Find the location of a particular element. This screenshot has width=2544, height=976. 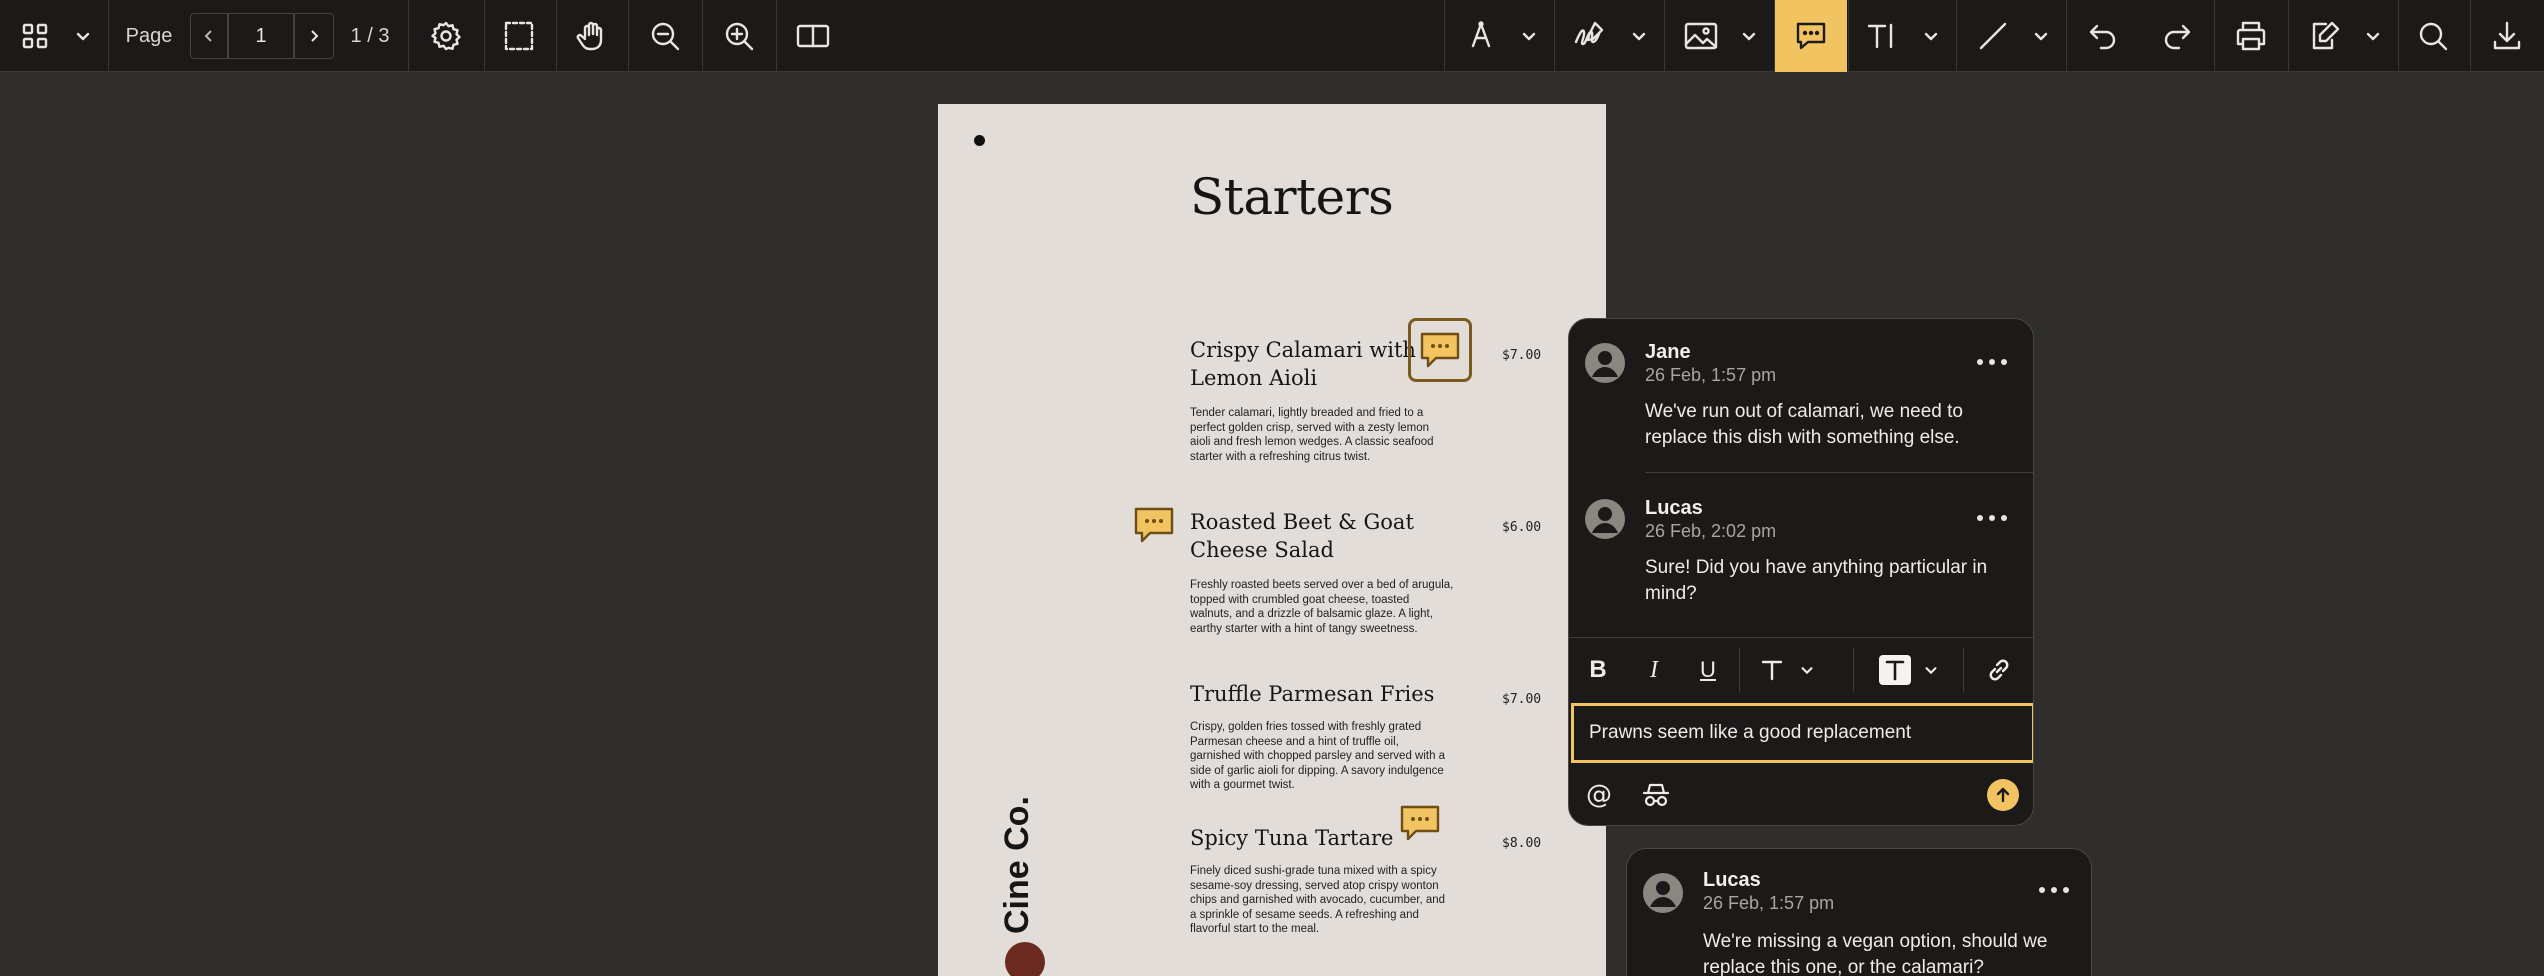

print-button is located at coordinates (2251, 36).